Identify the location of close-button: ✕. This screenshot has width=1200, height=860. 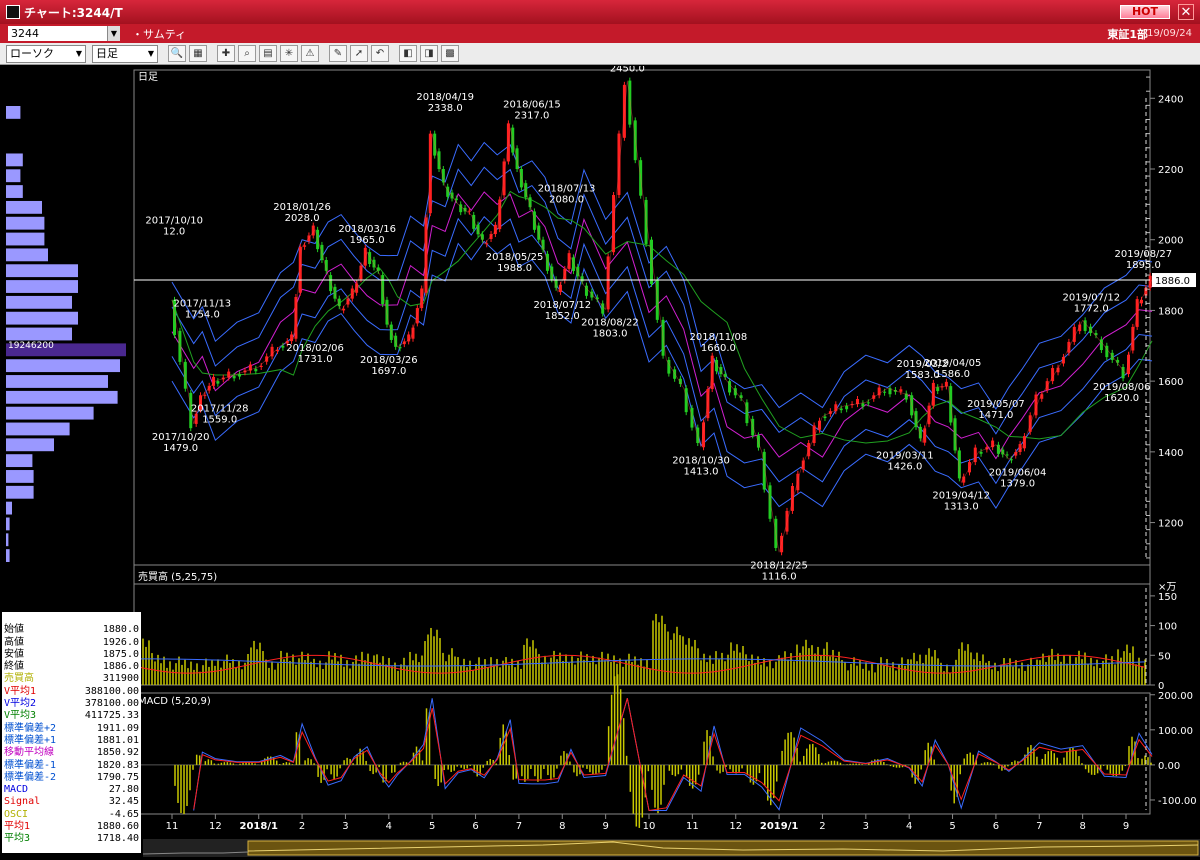
(1186, 12).